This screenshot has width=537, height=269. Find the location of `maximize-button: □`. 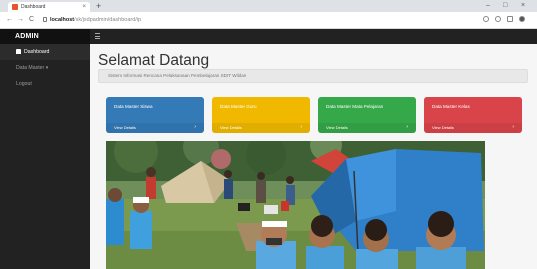

maximize-button: □ is located at coordinates (505, 5).